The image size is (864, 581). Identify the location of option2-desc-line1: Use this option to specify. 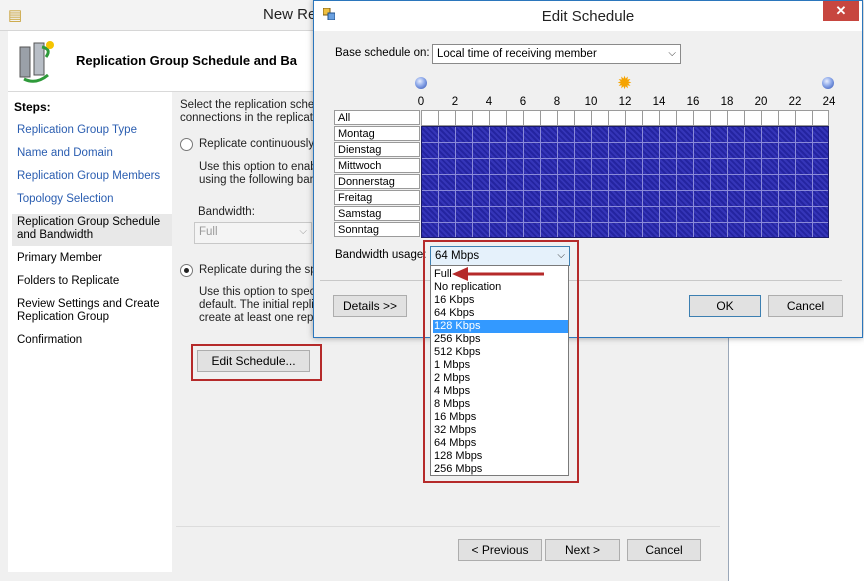
(263, 292).